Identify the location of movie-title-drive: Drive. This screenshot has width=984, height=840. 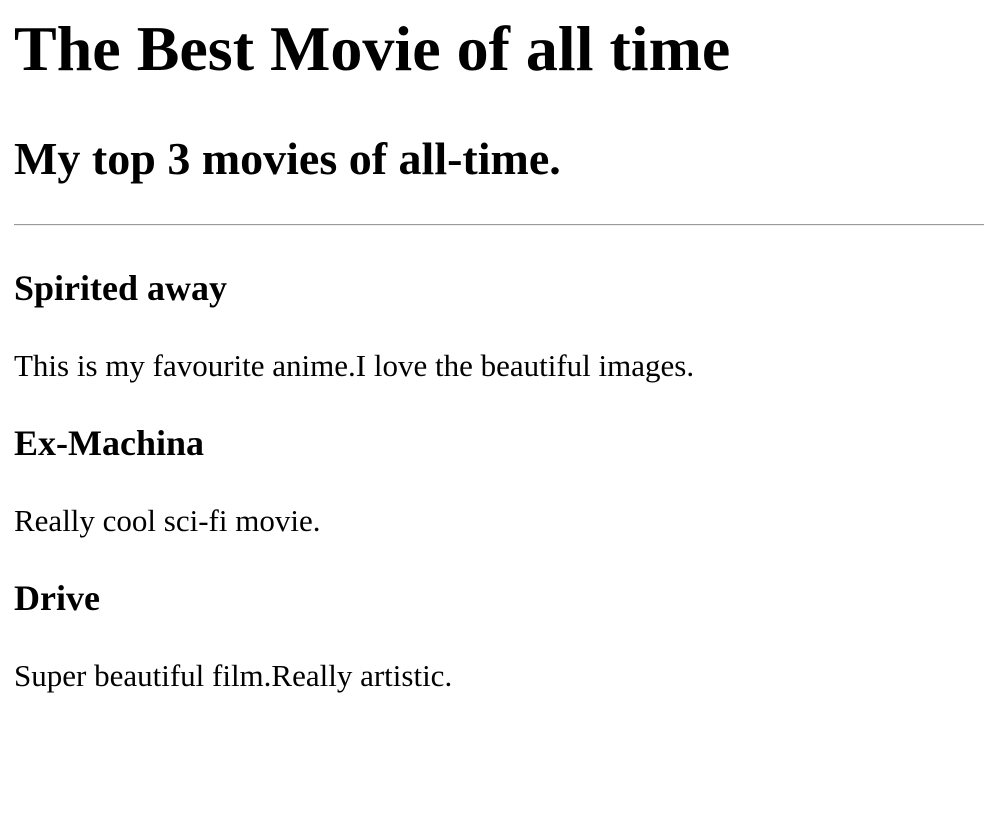
(57, 598).